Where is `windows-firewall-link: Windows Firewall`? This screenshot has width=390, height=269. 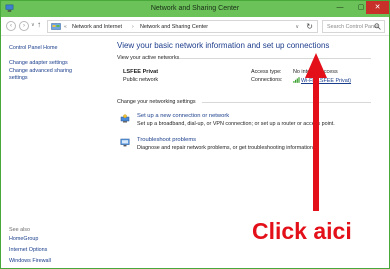
windows-firewall-link: Windows Firewall is located at coordinates (30, 261).